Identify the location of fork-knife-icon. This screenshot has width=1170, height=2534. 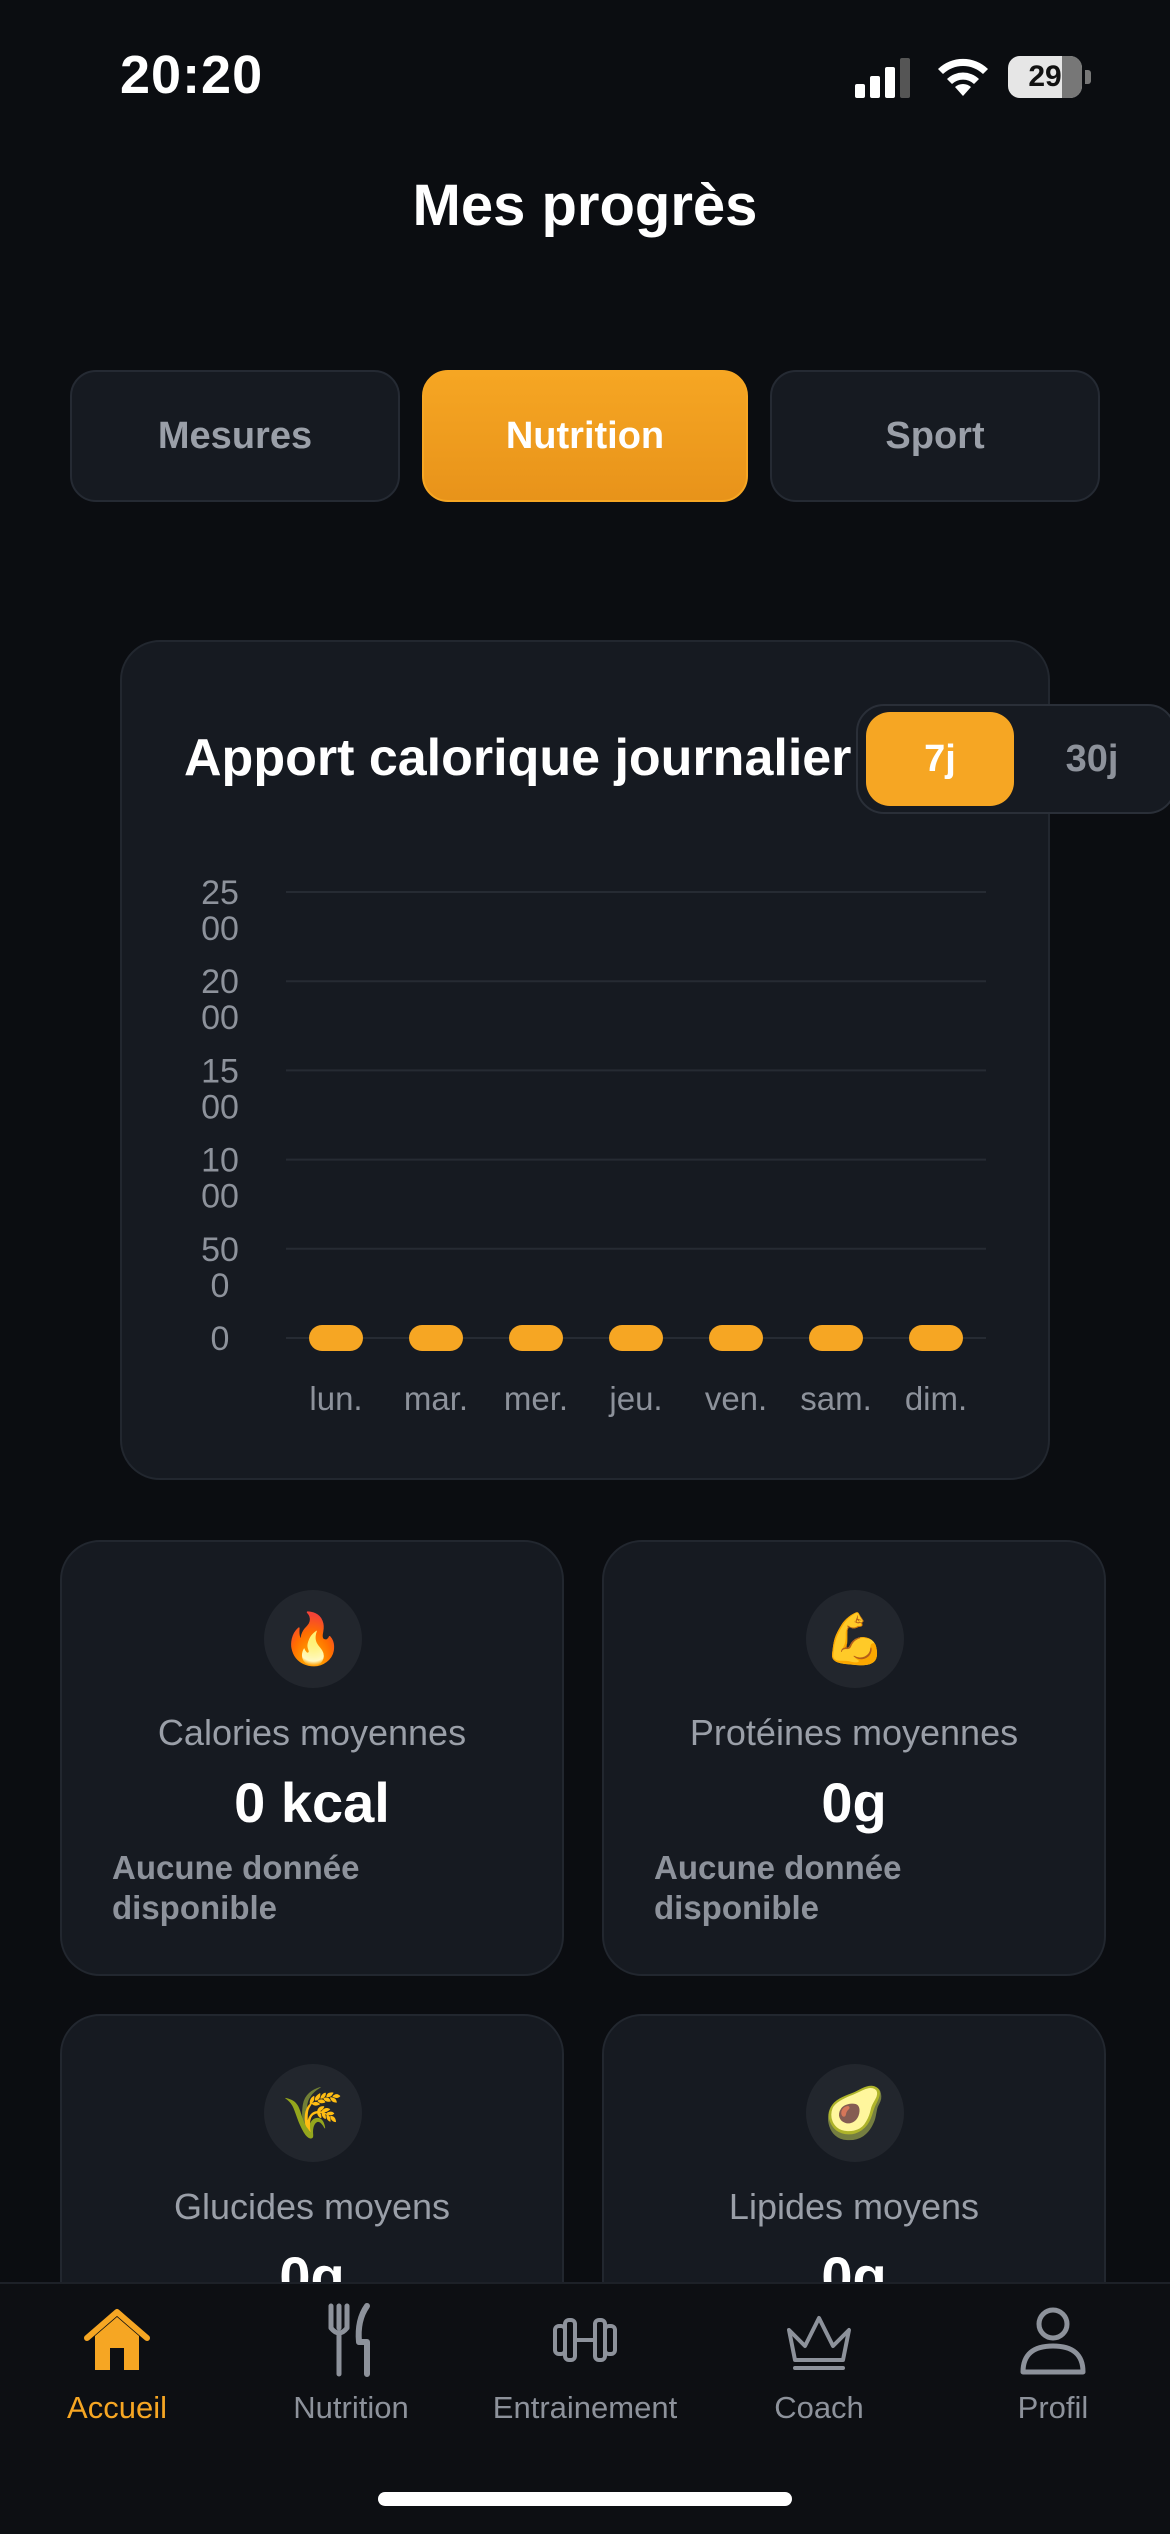
(349, 2340).